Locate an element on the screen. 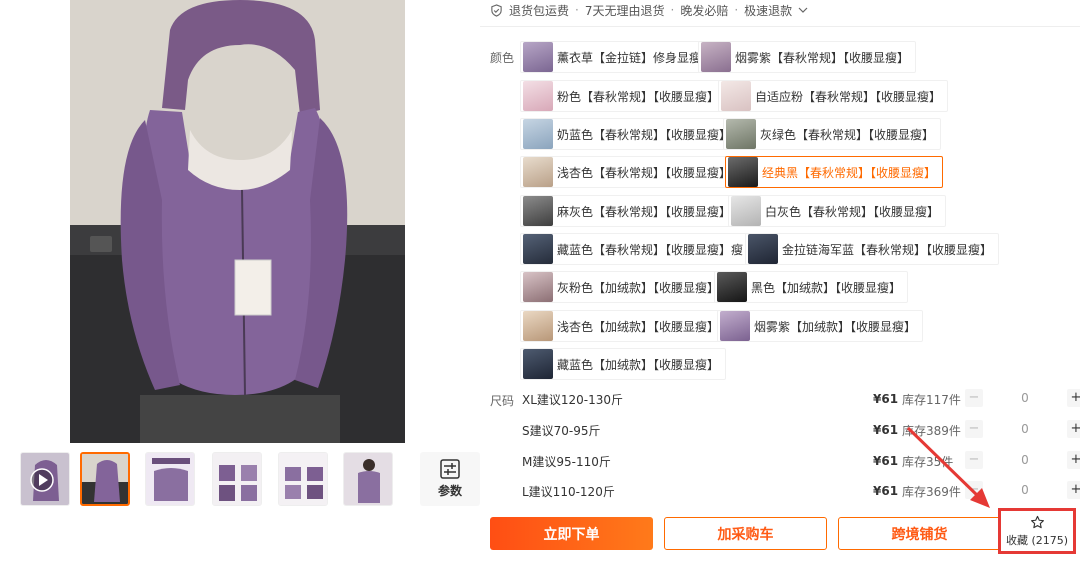  size-row: XL建议120-130斤 ¥61 库存117件 − 0 + is located at coordinates (800, 399).